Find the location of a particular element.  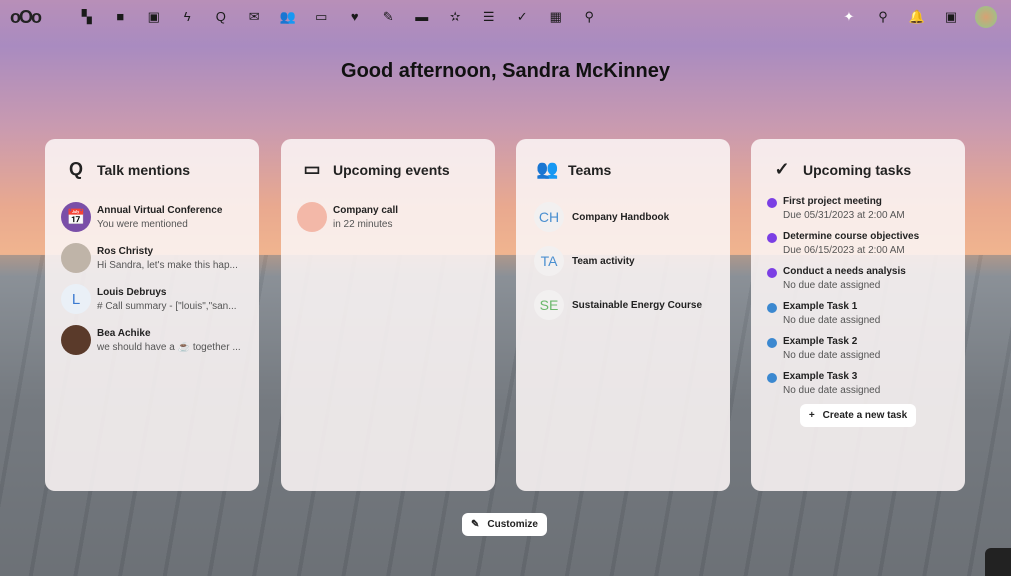

mail-icon: ✉ is located at coordinates (255, 17).